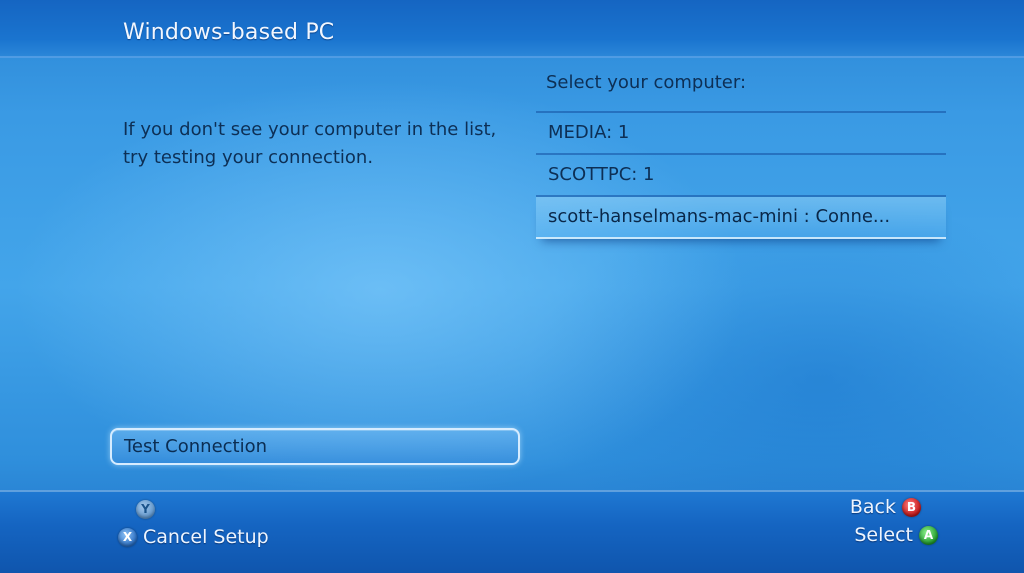 The width and height of the screenshot is (1024, 573). Describe the element at coordinates (872, 507) in the screenshot. I see `back-label: Back` at that location.